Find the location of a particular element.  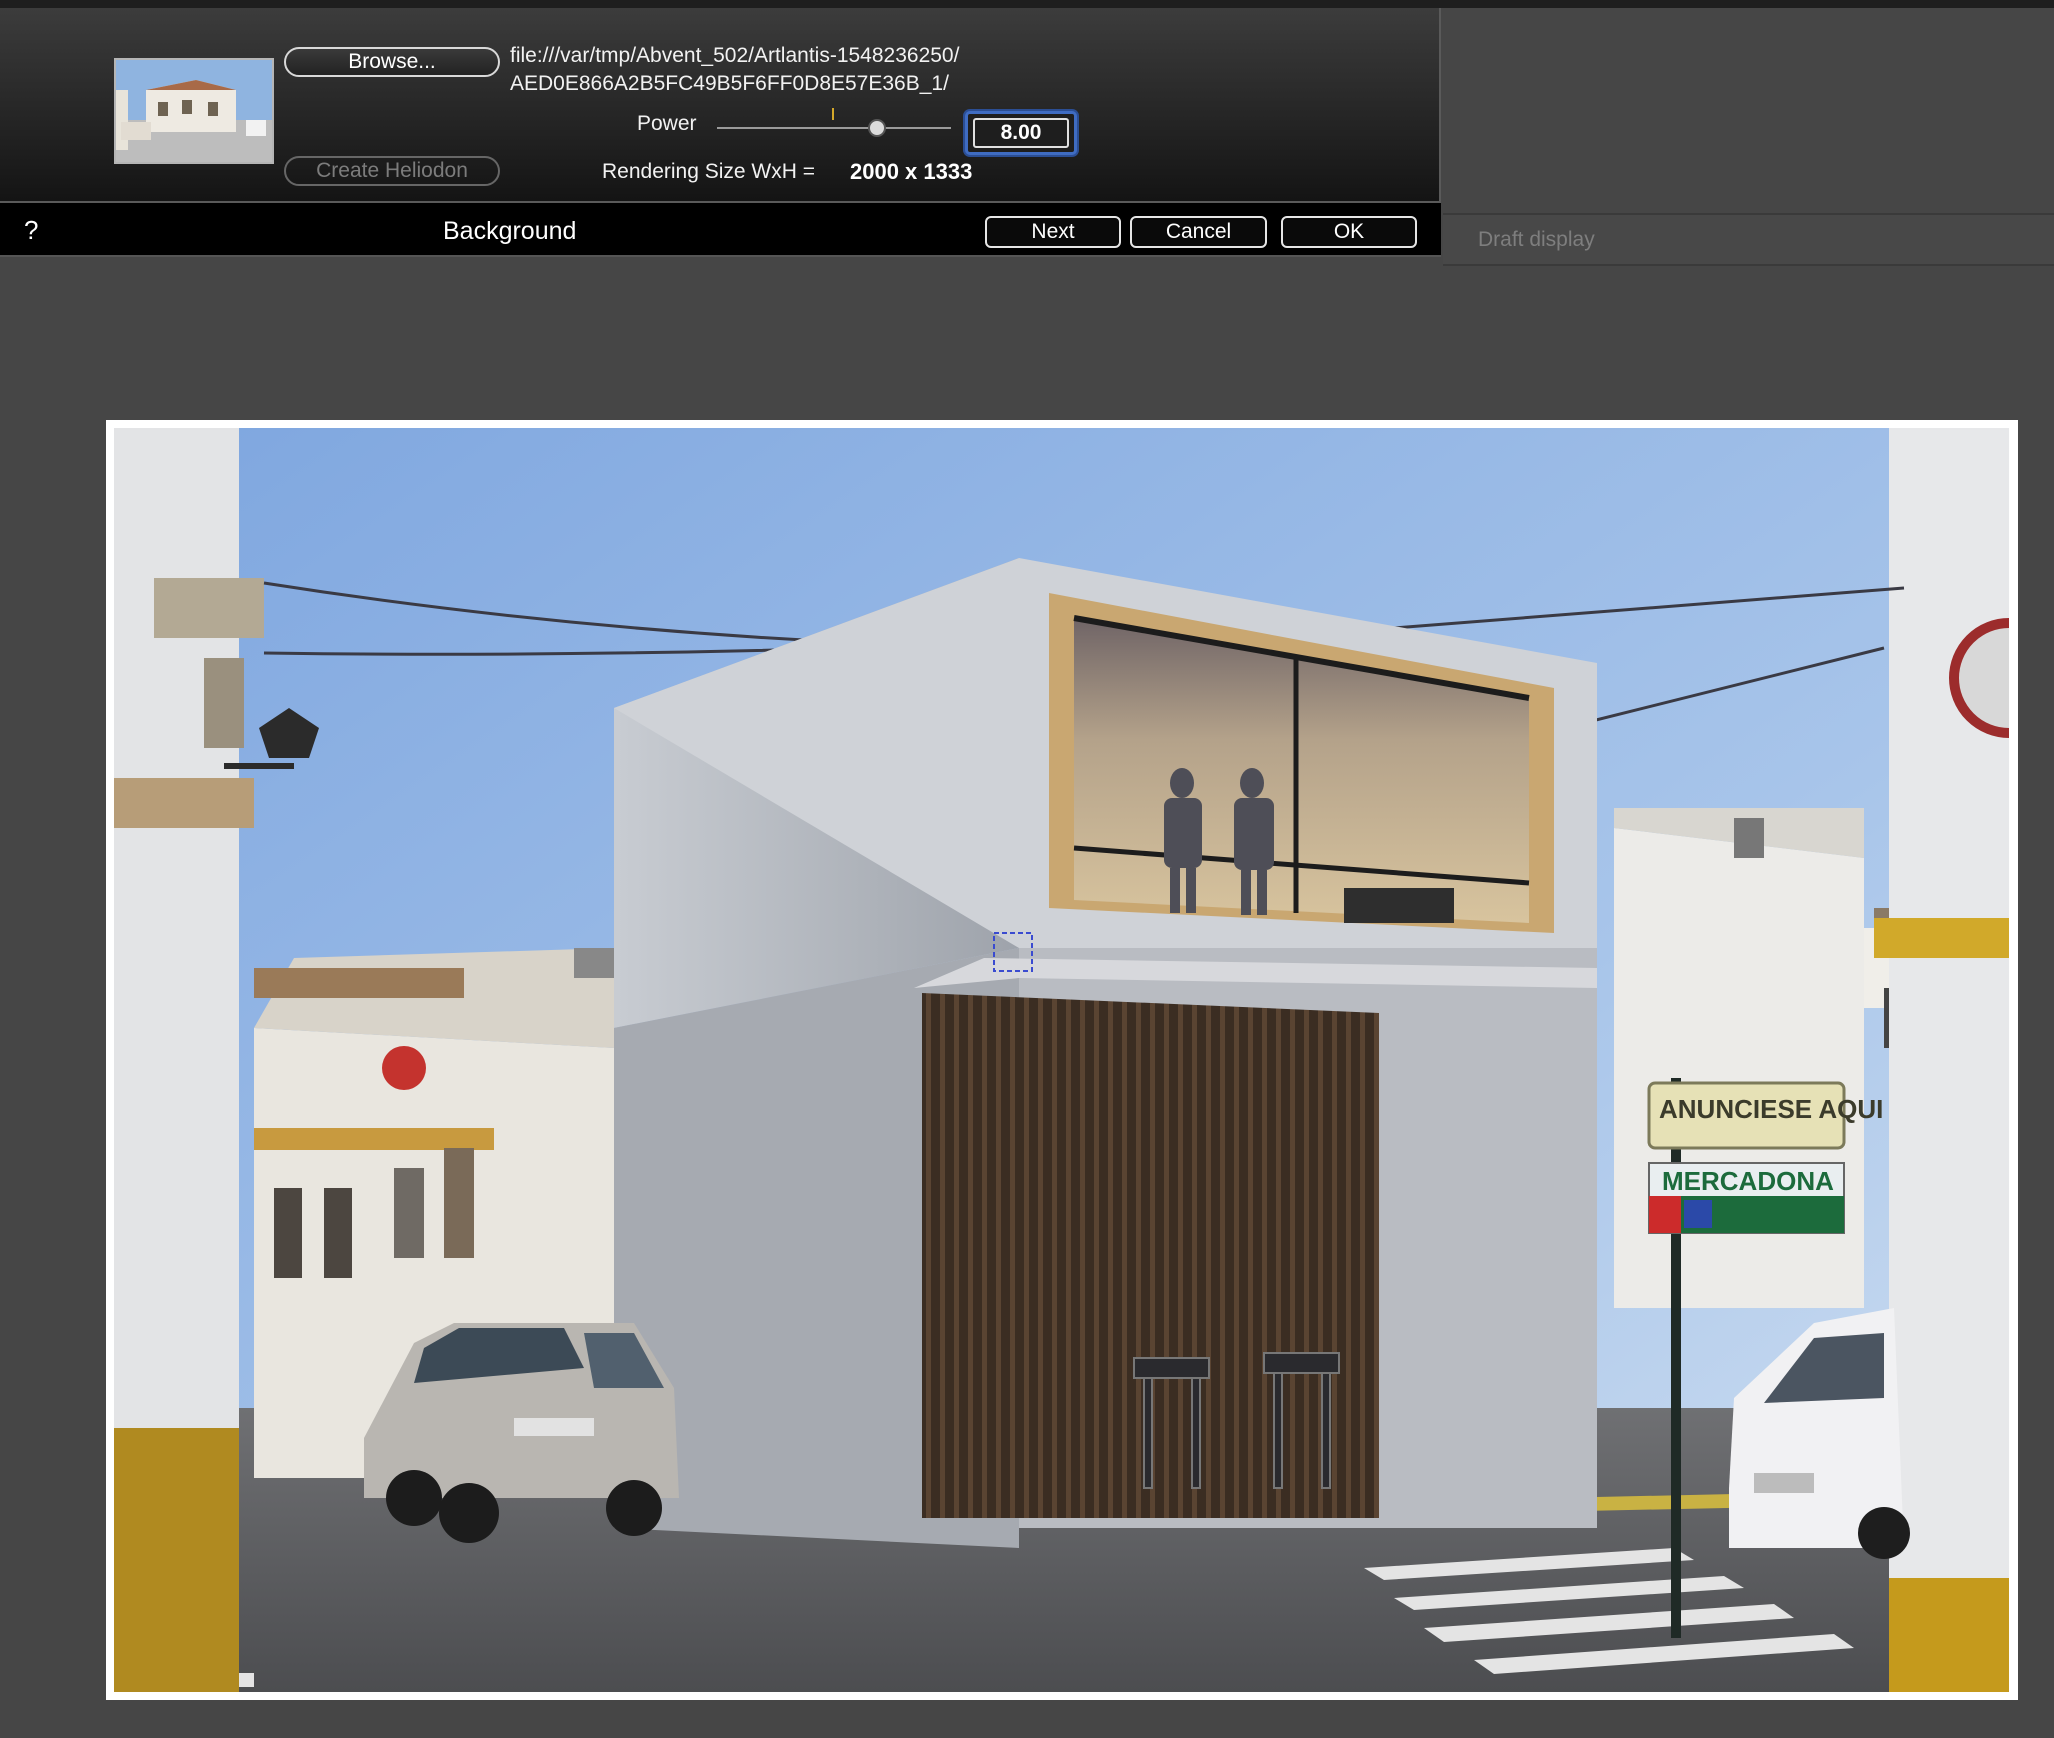

power-value: 8.00 is located at coordinates (1021, 133).